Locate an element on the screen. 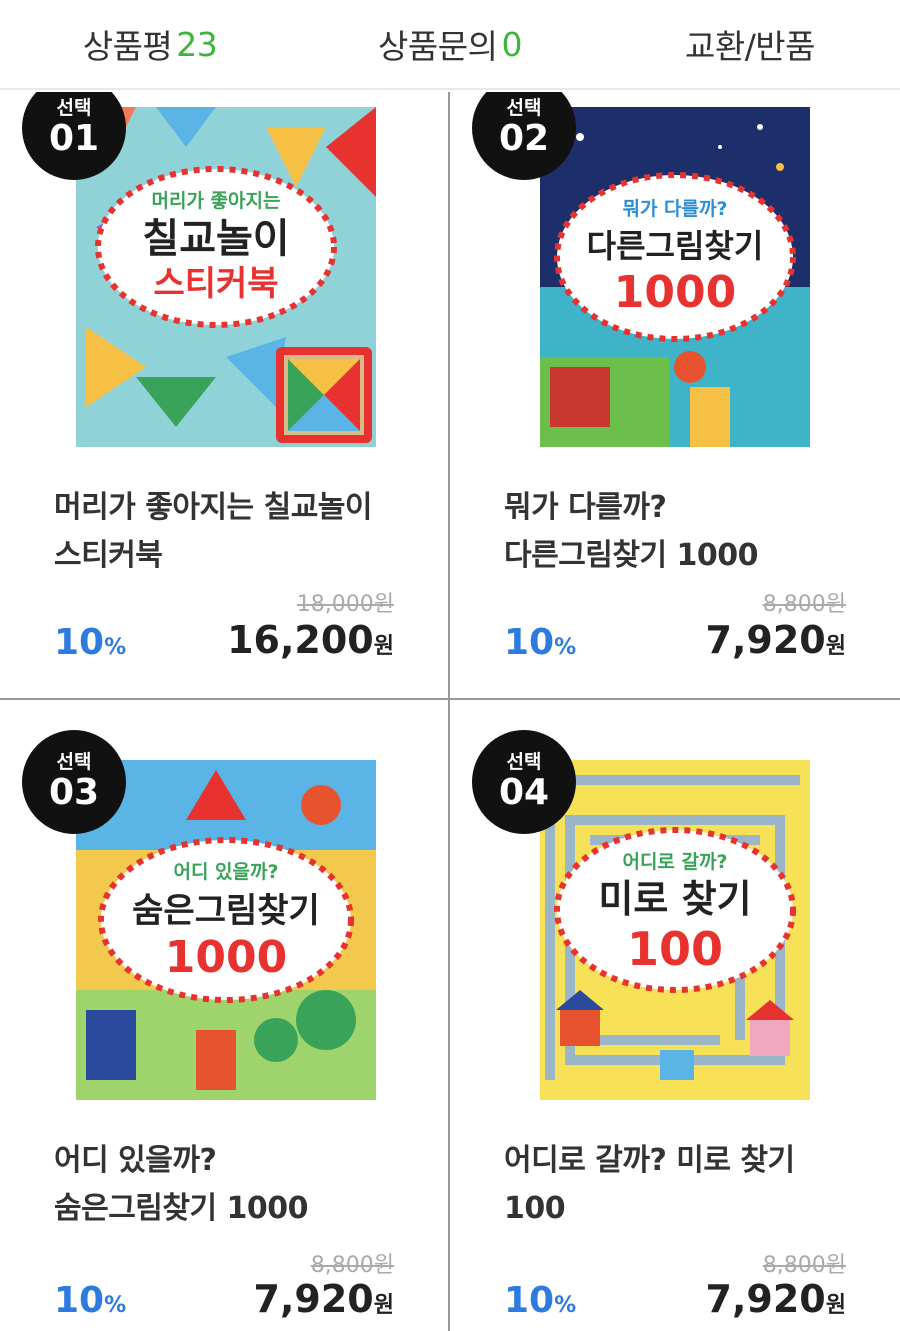 The image size is (900, 1331). select-badge-4: 선택 04 is located at coordinates (524, 782).